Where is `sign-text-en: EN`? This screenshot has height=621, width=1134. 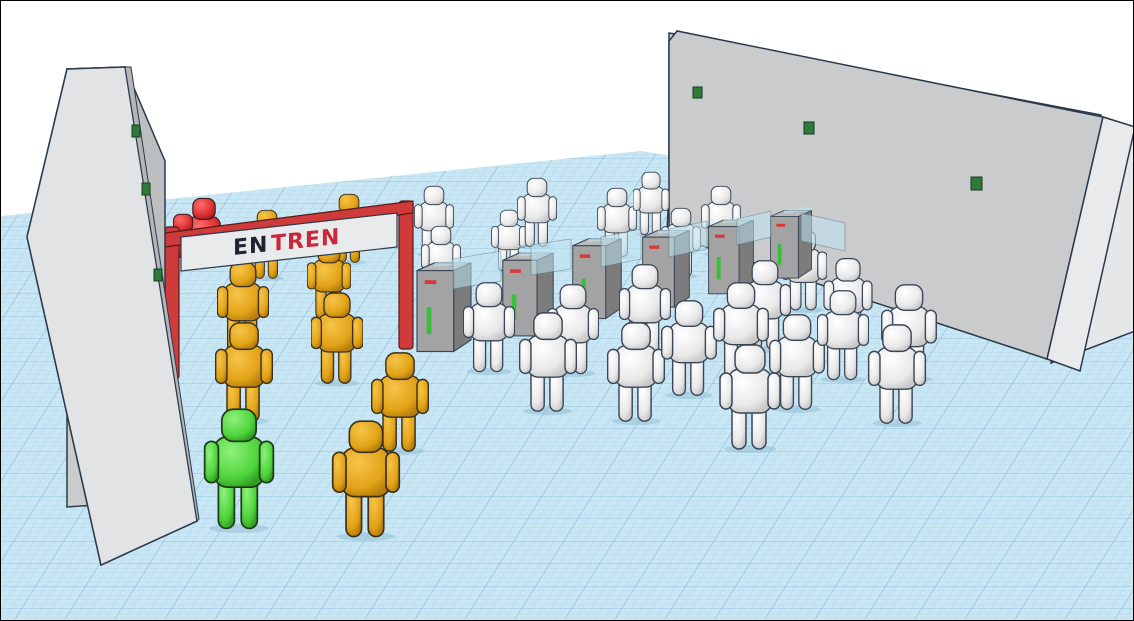
sign-text-en: EN is located at coordinates (250, 246).